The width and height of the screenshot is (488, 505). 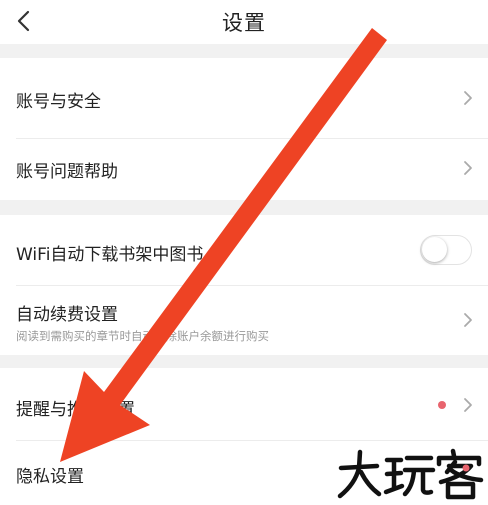 I want to click on settings-item-label: 自动续费设置, so click(x=67, y=315).